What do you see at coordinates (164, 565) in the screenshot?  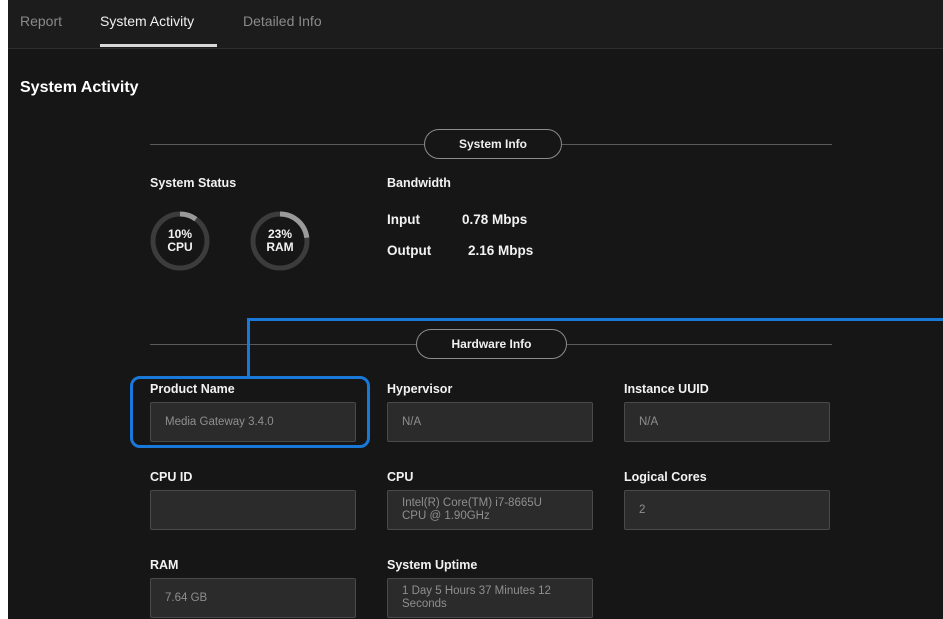 I see `ram-label-hw: RAM` at bounding box center [164, 565].